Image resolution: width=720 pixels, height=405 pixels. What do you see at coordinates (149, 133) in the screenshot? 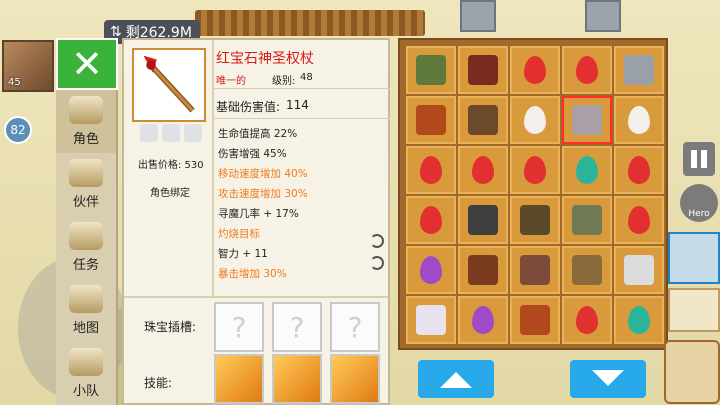
I see `wings-icon` at bounding box center [149, 133].